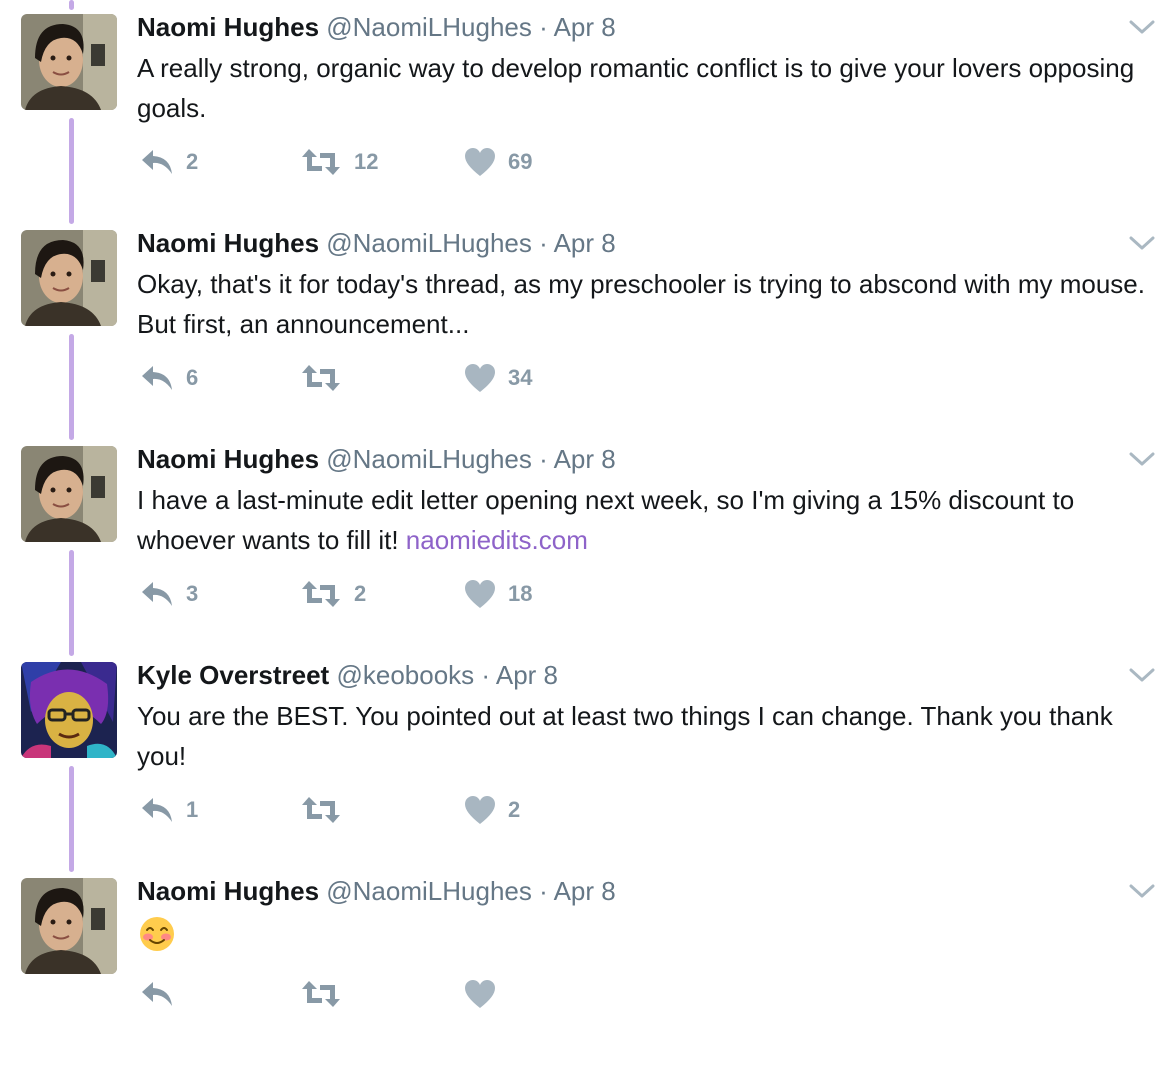  What do you see at coordinates (520, 161) in the screenshot?
I see `like-count: 69` at bounding box center [520, 161].